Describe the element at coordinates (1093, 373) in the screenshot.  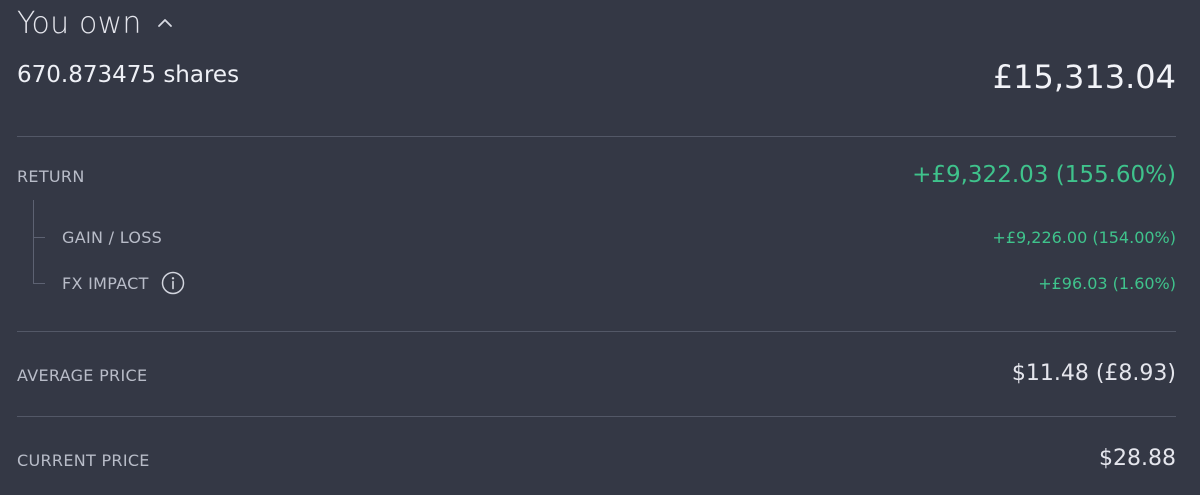
I see `average-price-value: $11.48 (£8.93)` at that location.